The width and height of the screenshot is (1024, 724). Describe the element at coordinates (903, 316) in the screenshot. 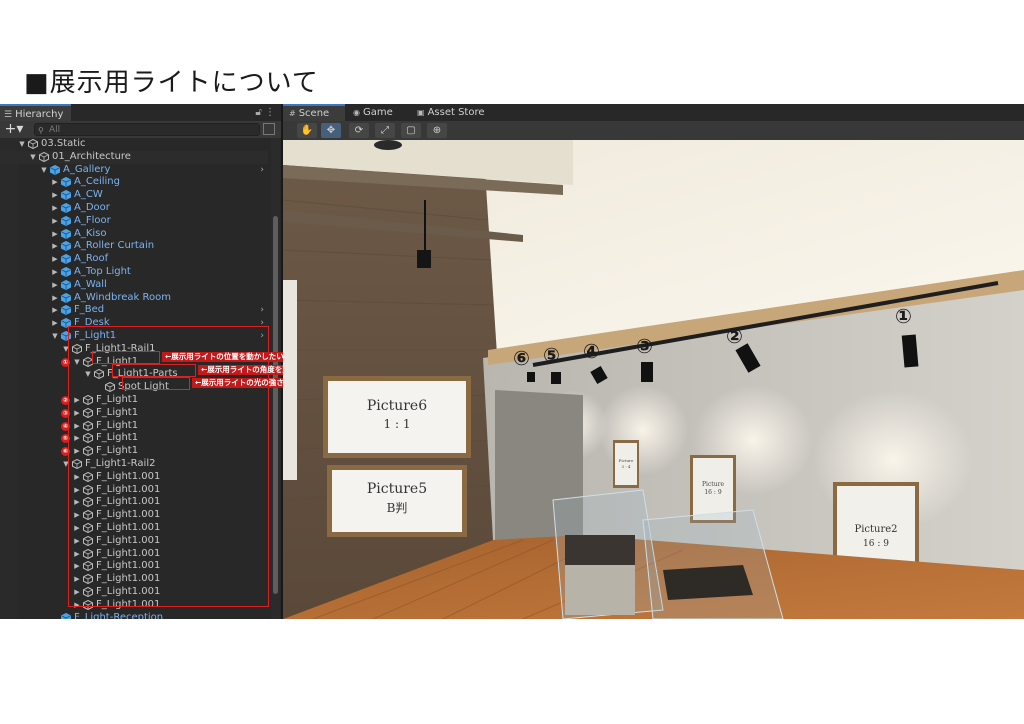

I see `marker-1: ①` at that location.